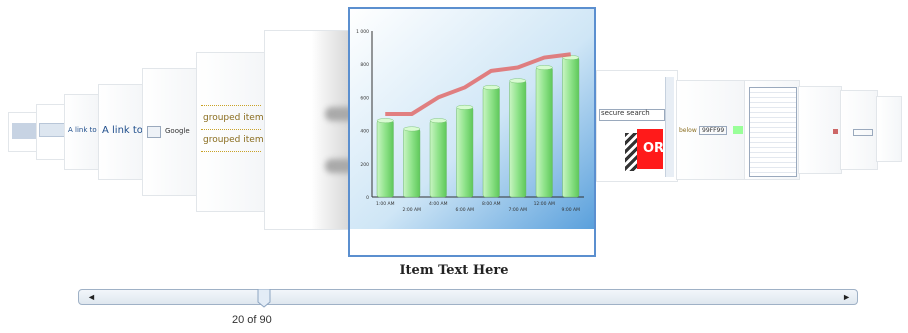 This screenshot has width=908, height=333. Describe the element at coordinates (863, 132) in the screenshot. I see `mini-button` at that location.